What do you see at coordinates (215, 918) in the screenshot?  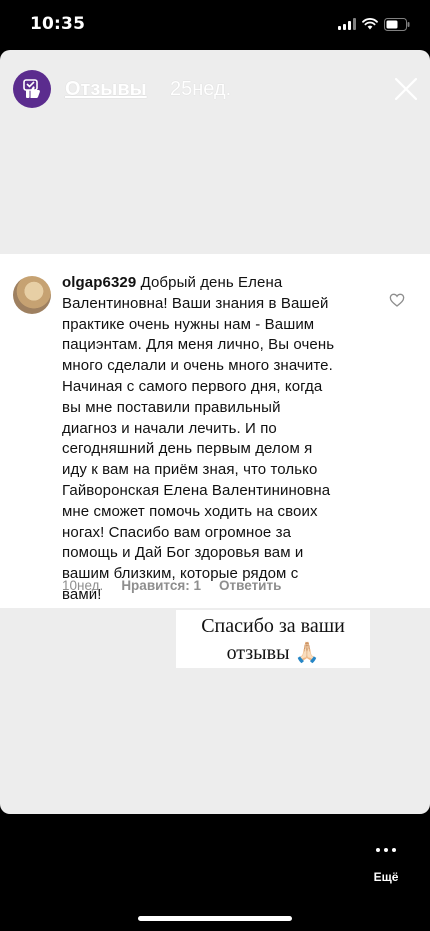 I see `home-indicator` at bounding box center [215, 918].